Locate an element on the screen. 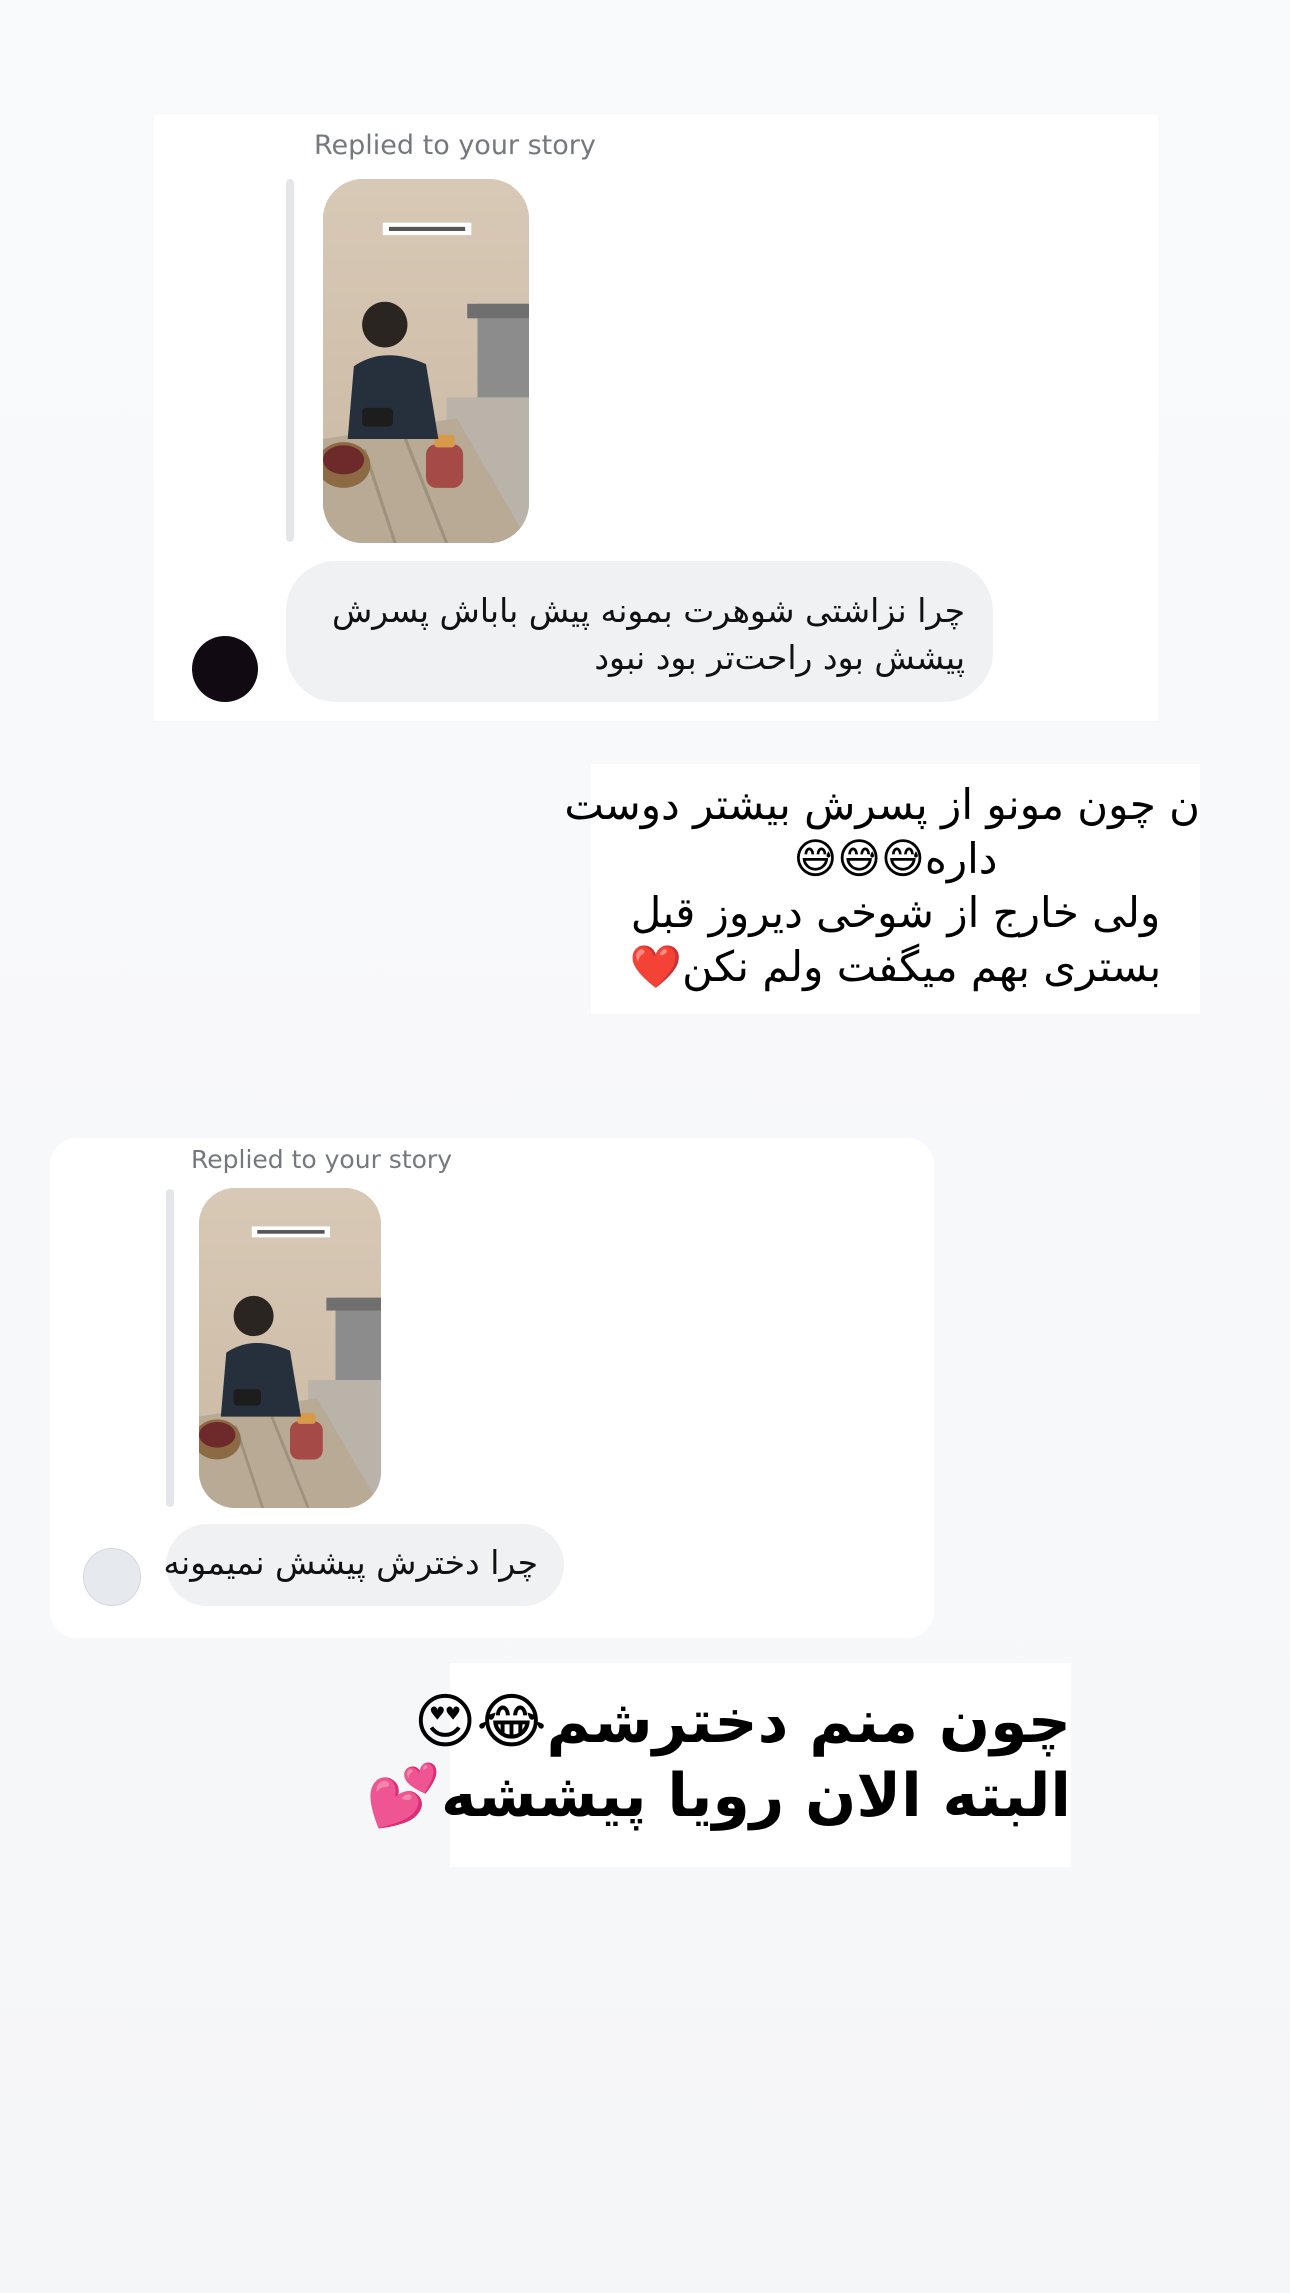  message-text-line: ولی خارج از شوخی دیروز قبل is located at coordinates (895, 912).